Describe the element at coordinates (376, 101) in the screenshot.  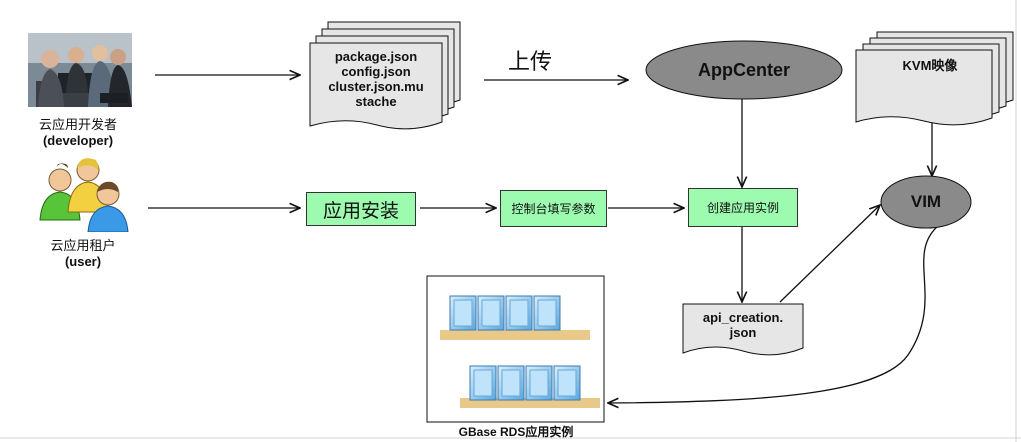
I see `package-line-4: stache` at that location.